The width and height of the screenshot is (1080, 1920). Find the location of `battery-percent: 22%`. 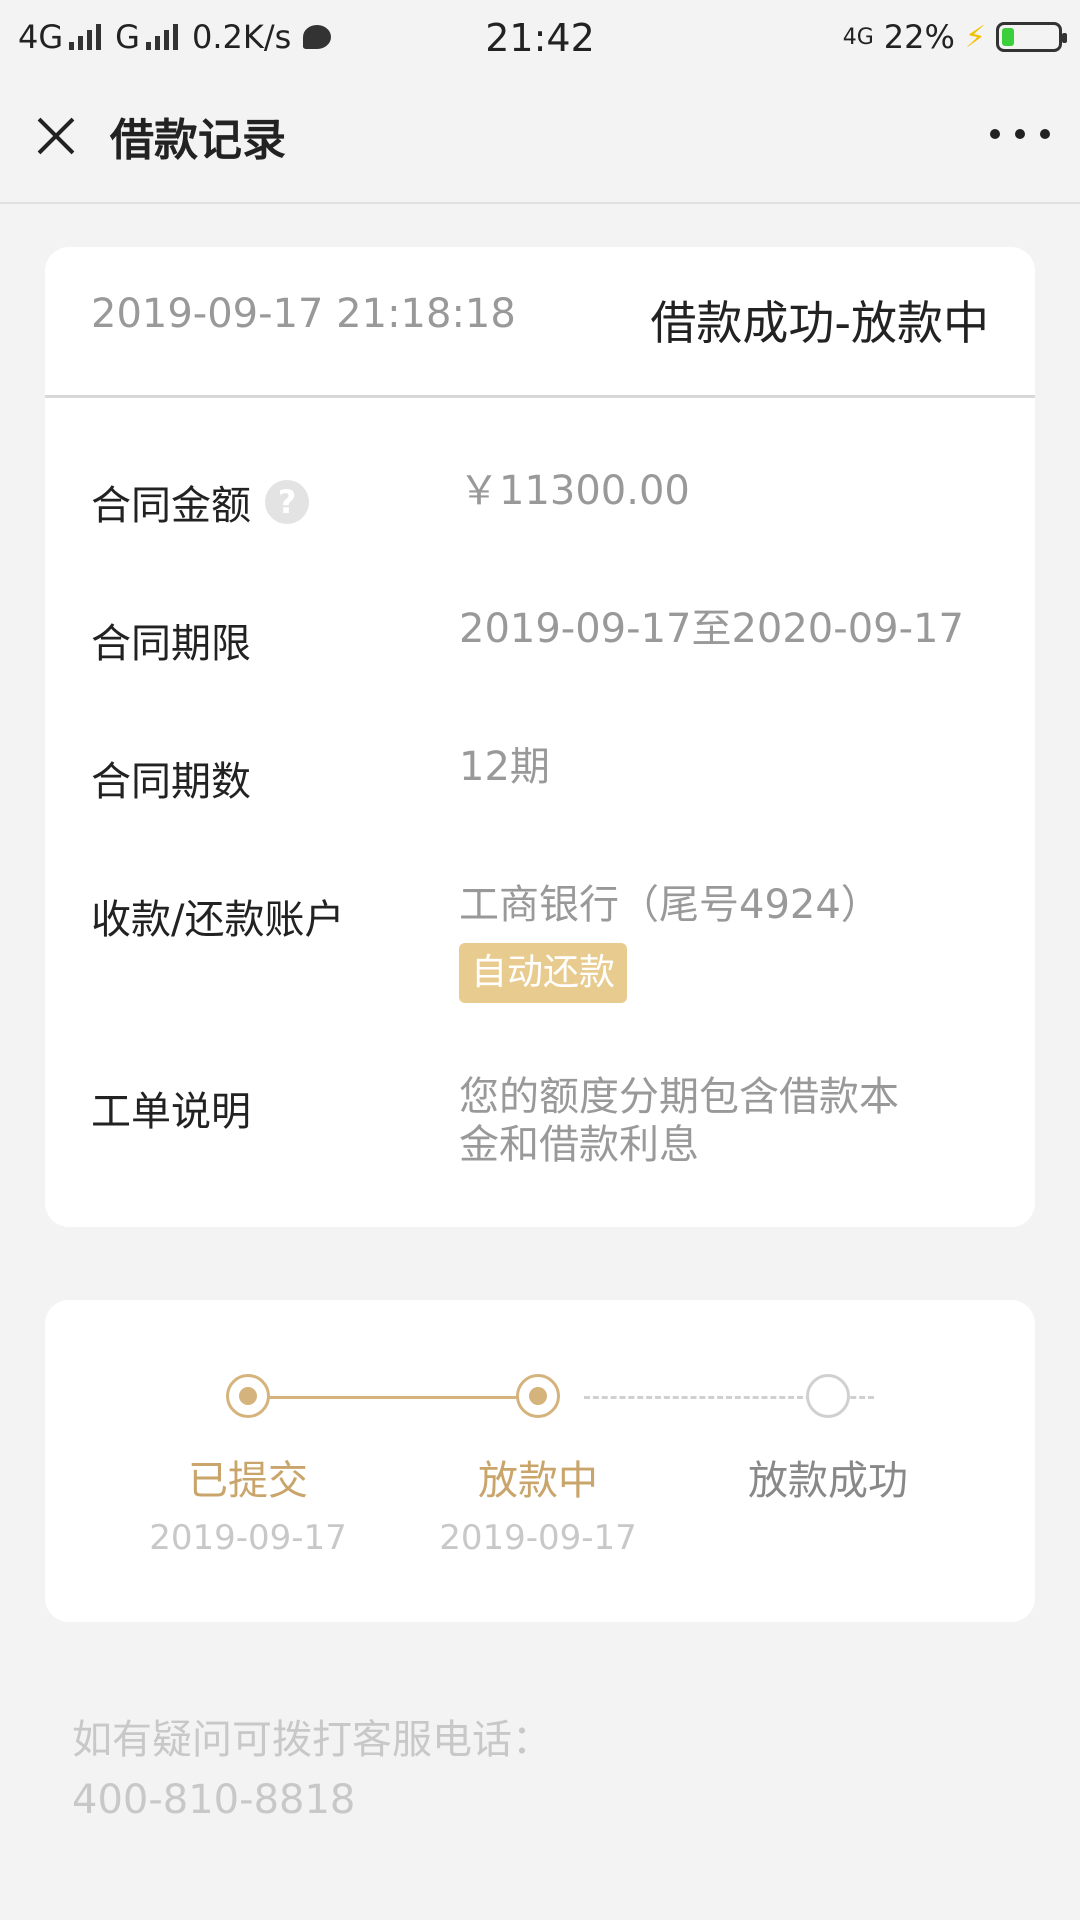

battery-percent: 22% is located at coordinates (919, 37).